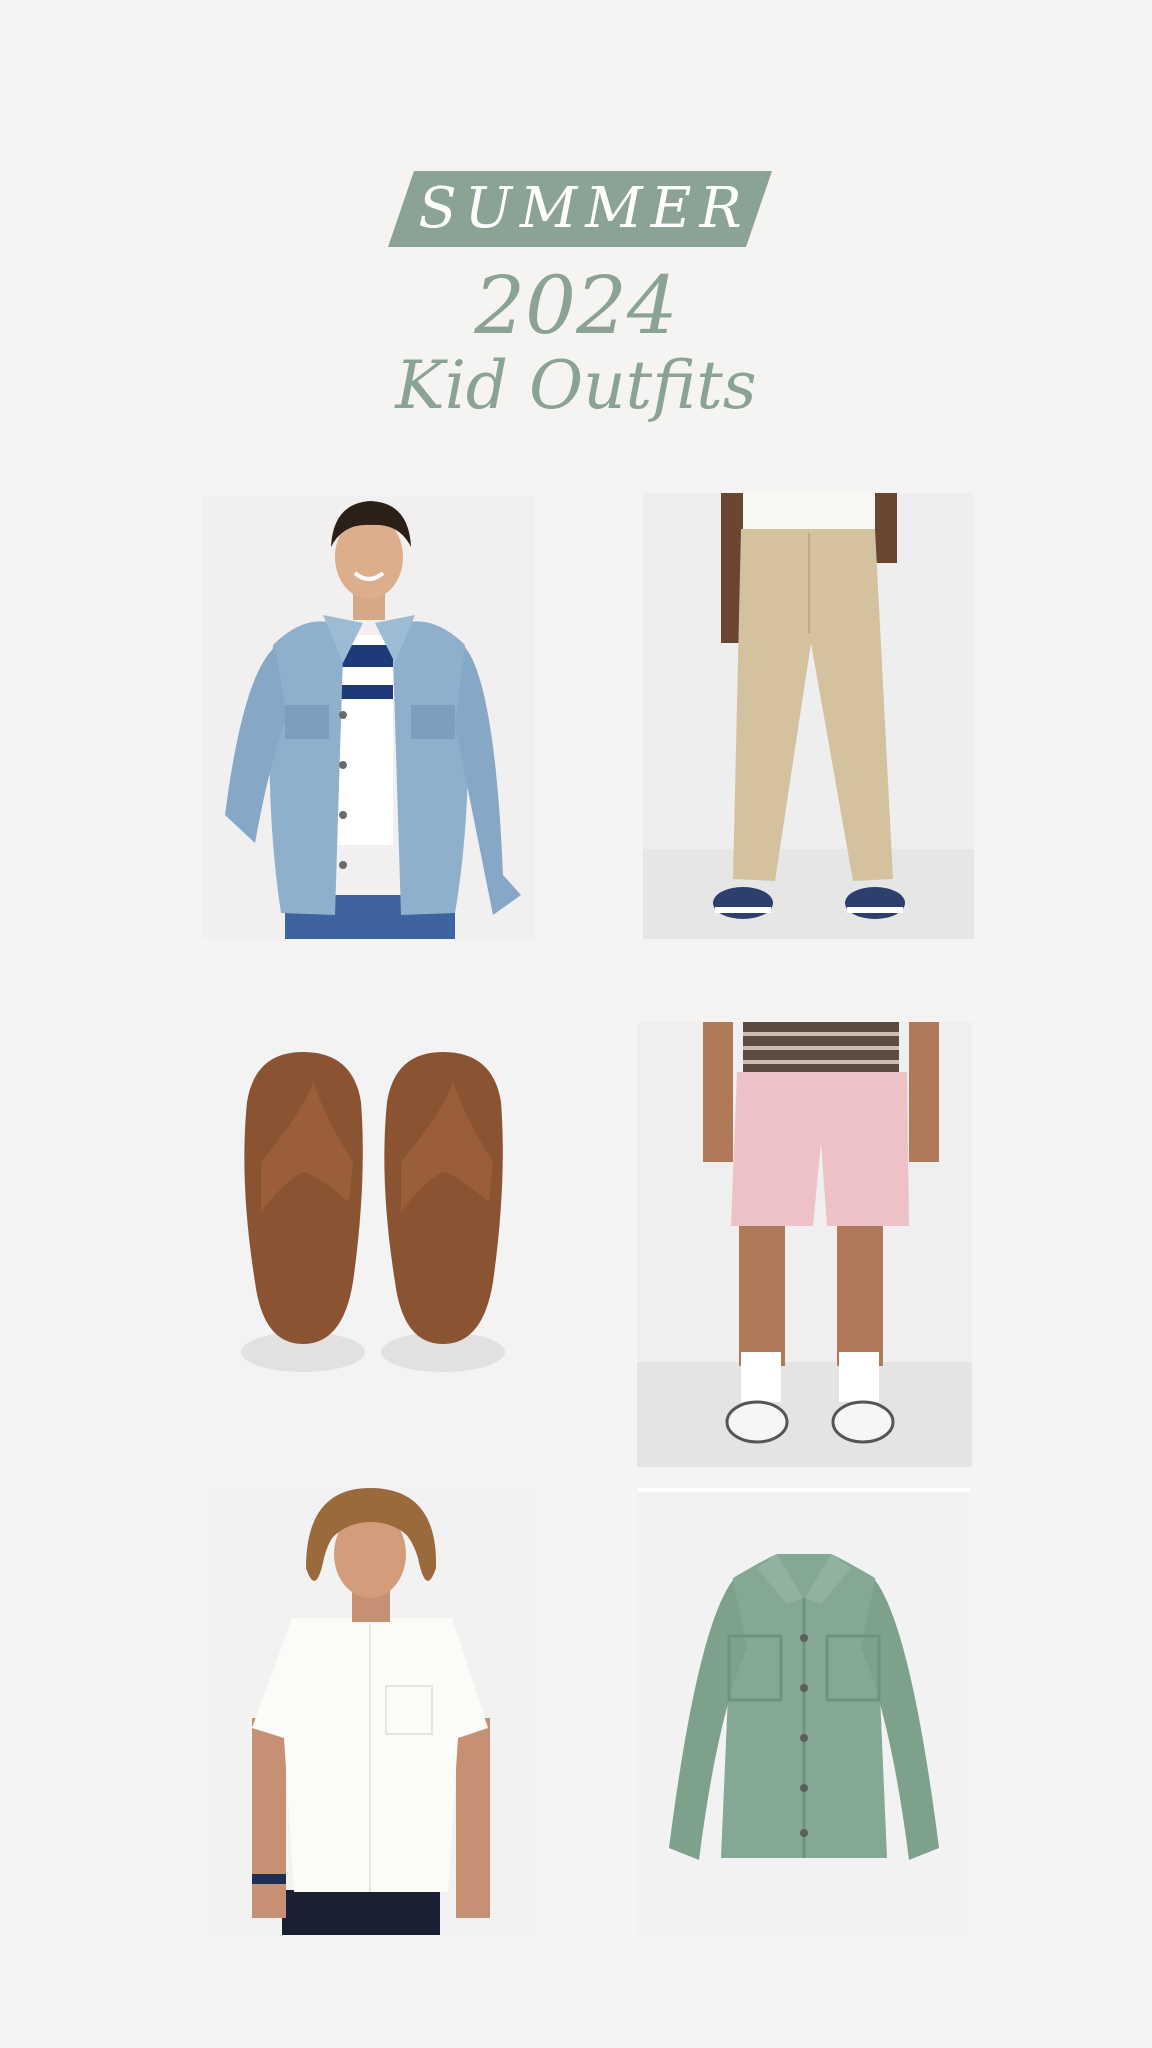  I want to click on year-heading: 2024, so click(576, 305).